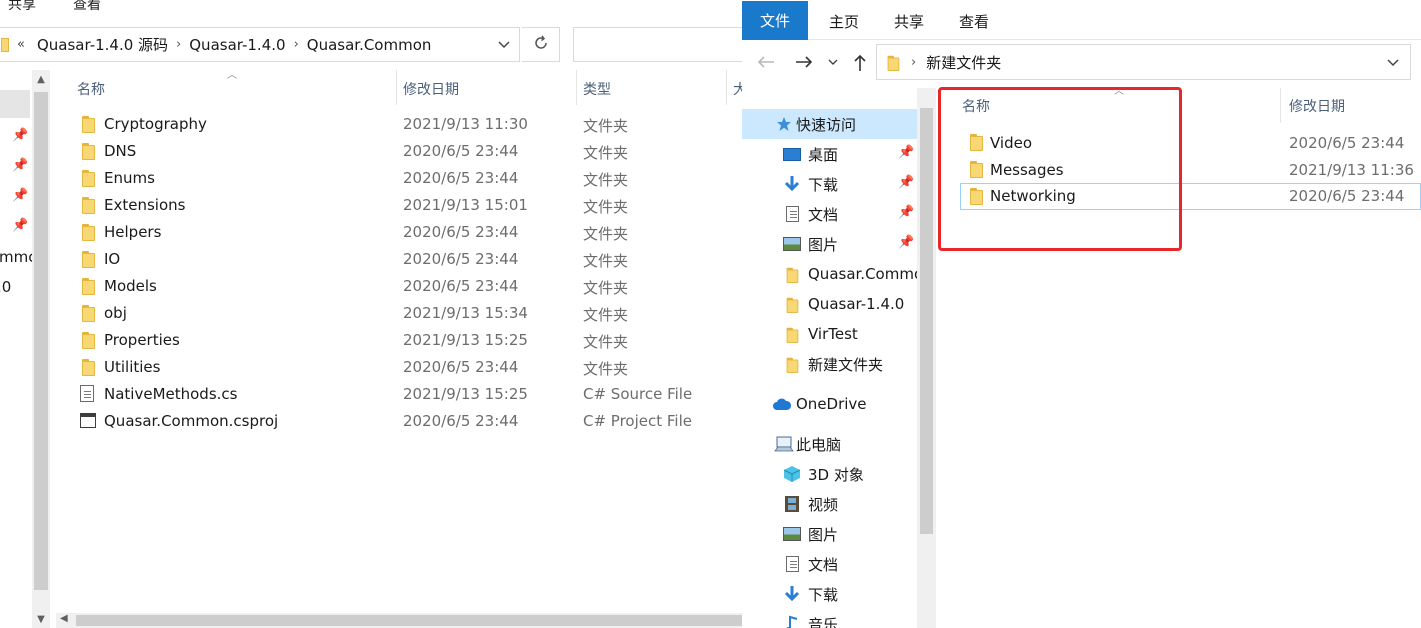  What do you see at coordinates (401, 152) in the screenshot?
I see `file-row: DNS 2020/6/5 23:44 文件夹` at bounding box center [401, 152].